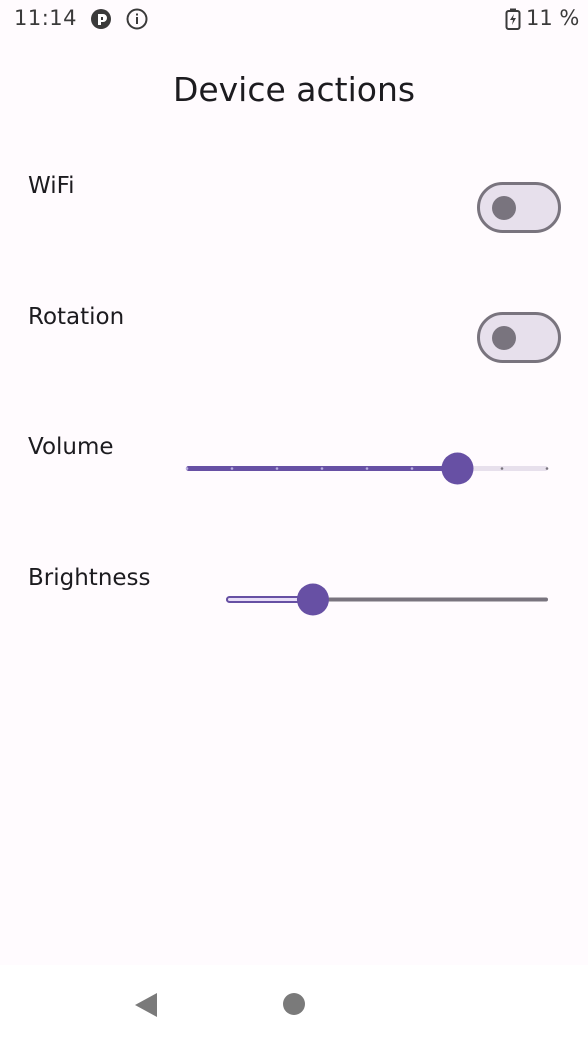 The width and height of the screenshot is (588, 1043). What do you see at coordinates (312, 599) in the screenshot?
I see `brightness-thumb` at bounding box center [312, 599].